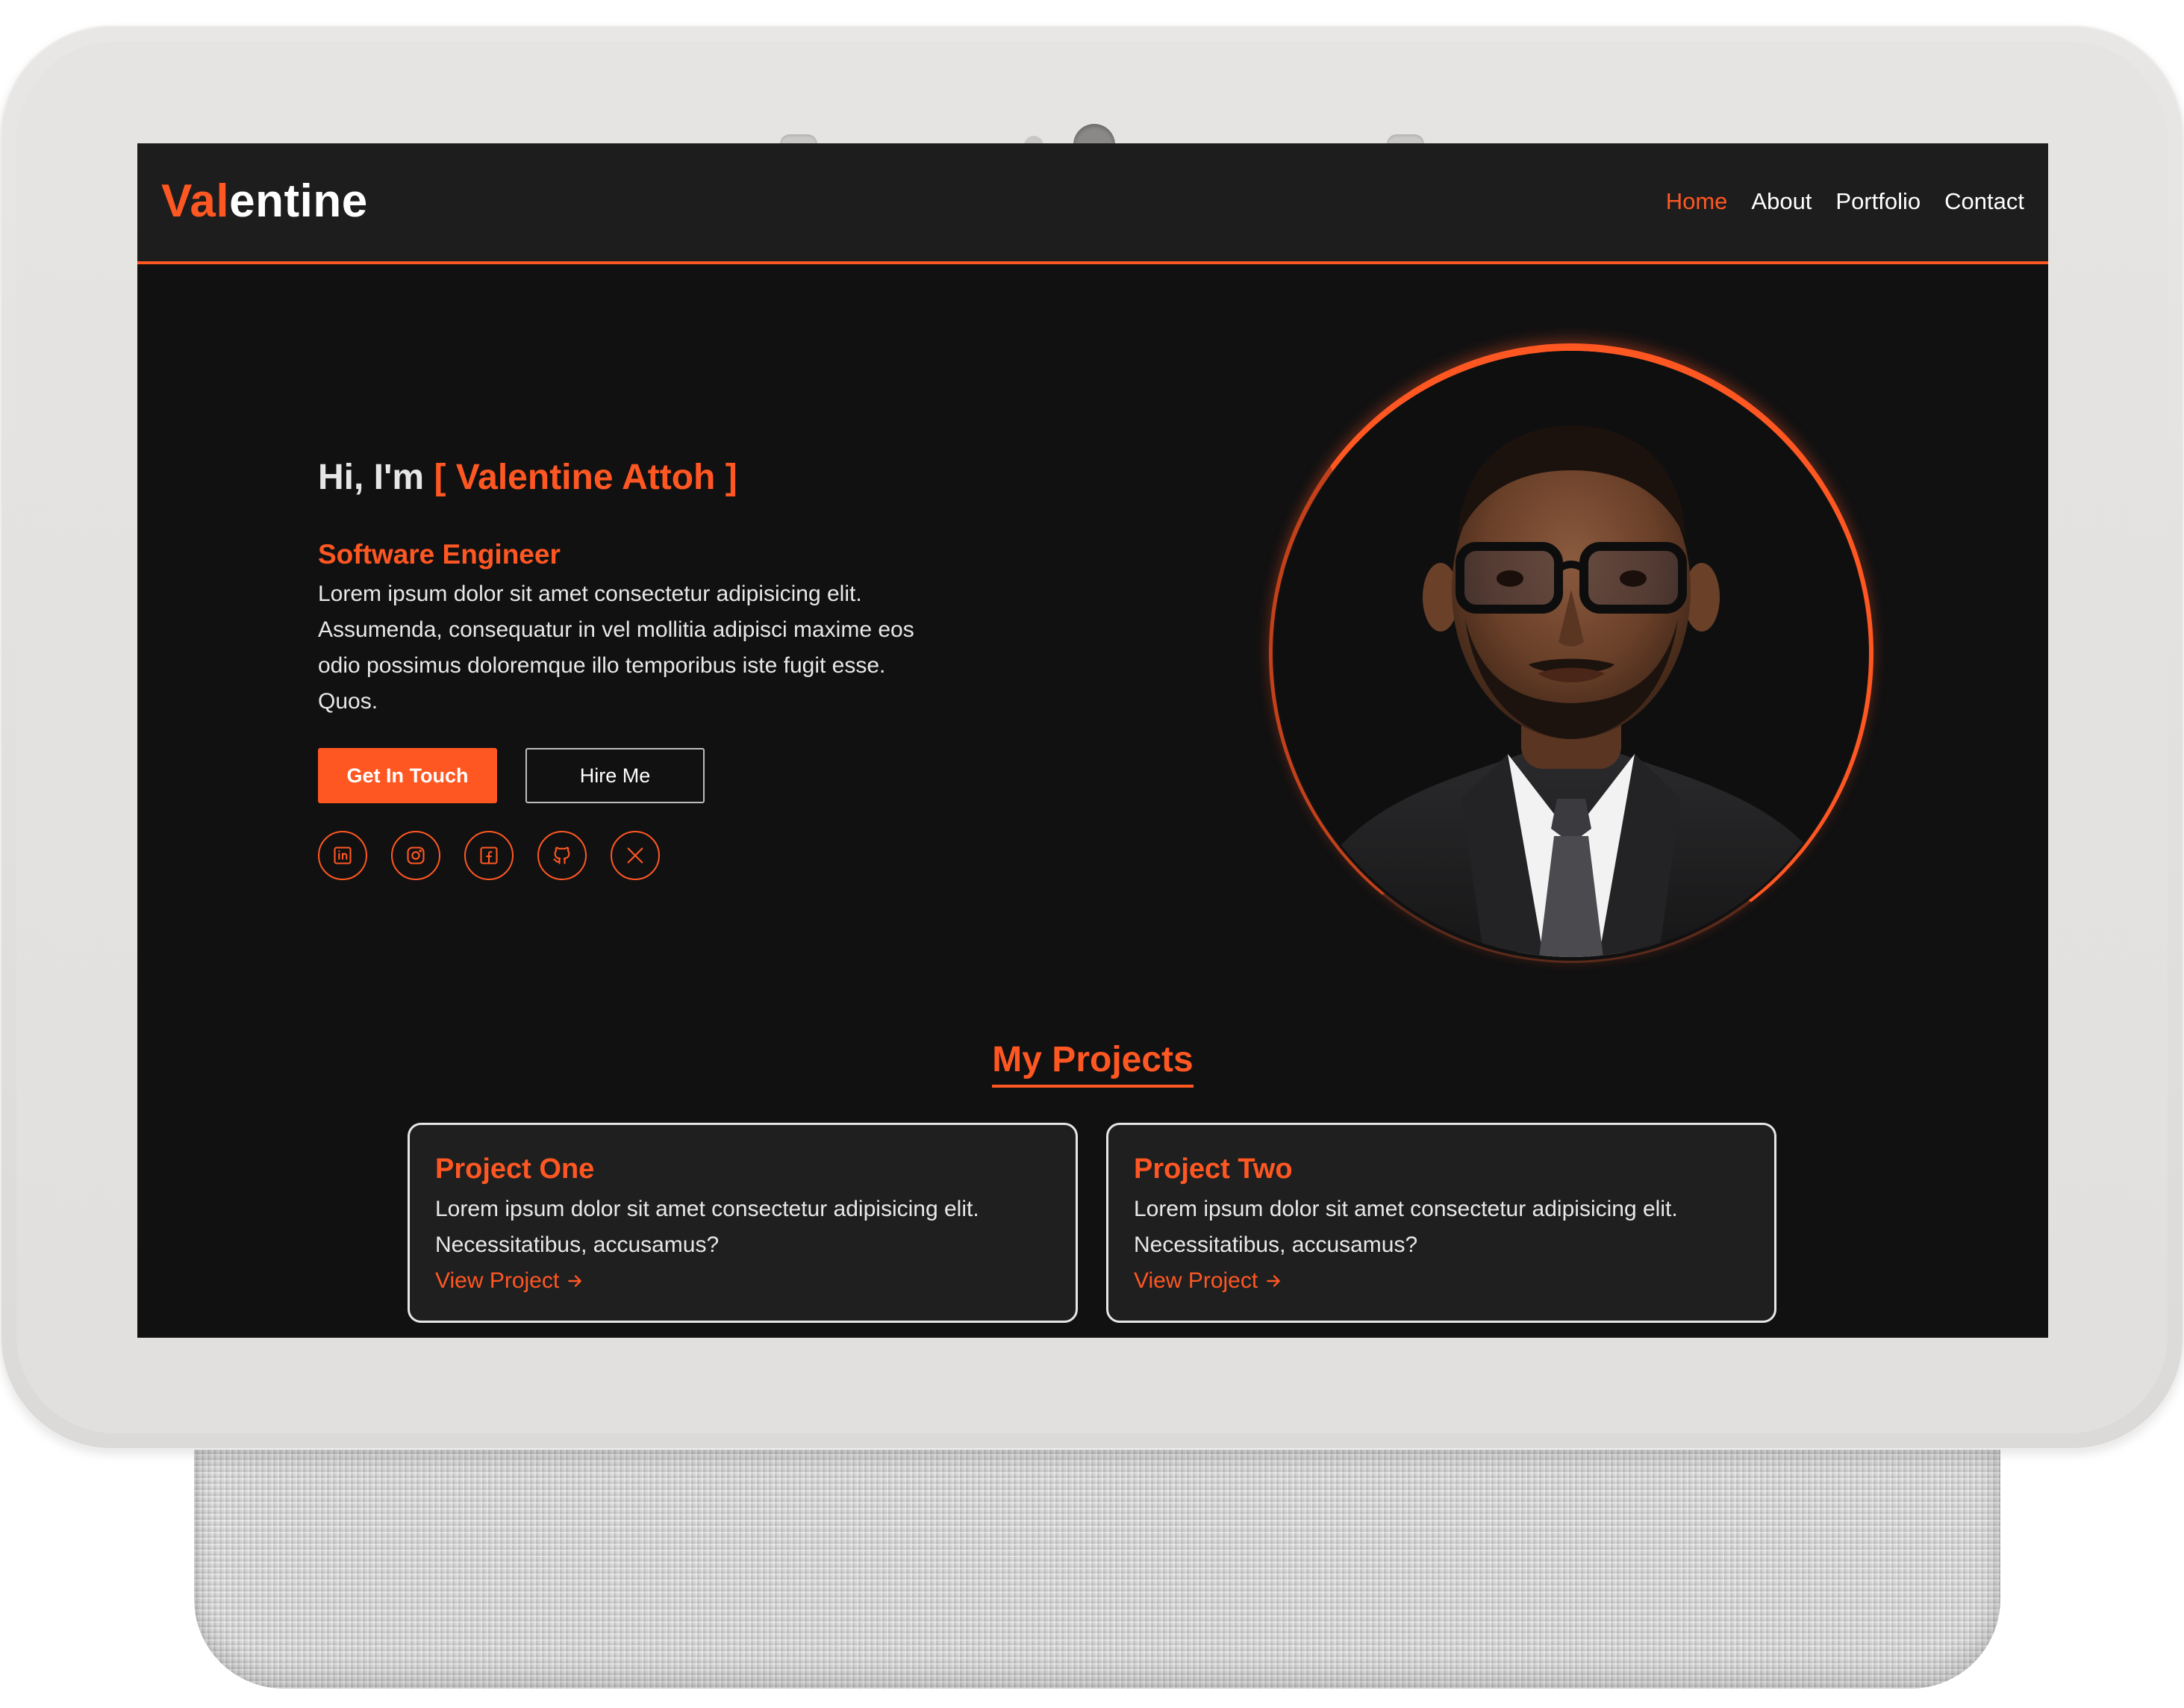  I want to click on hero-greeting: Hi, I'm [ Valentine Attoh ], so click(527, 477).